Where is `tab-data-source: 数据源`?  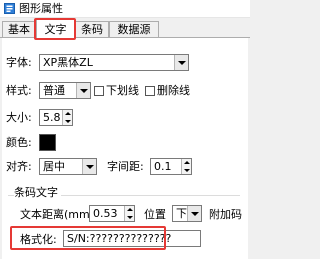
tab-data-source: 数据源 is located at coordinates (134, 29).